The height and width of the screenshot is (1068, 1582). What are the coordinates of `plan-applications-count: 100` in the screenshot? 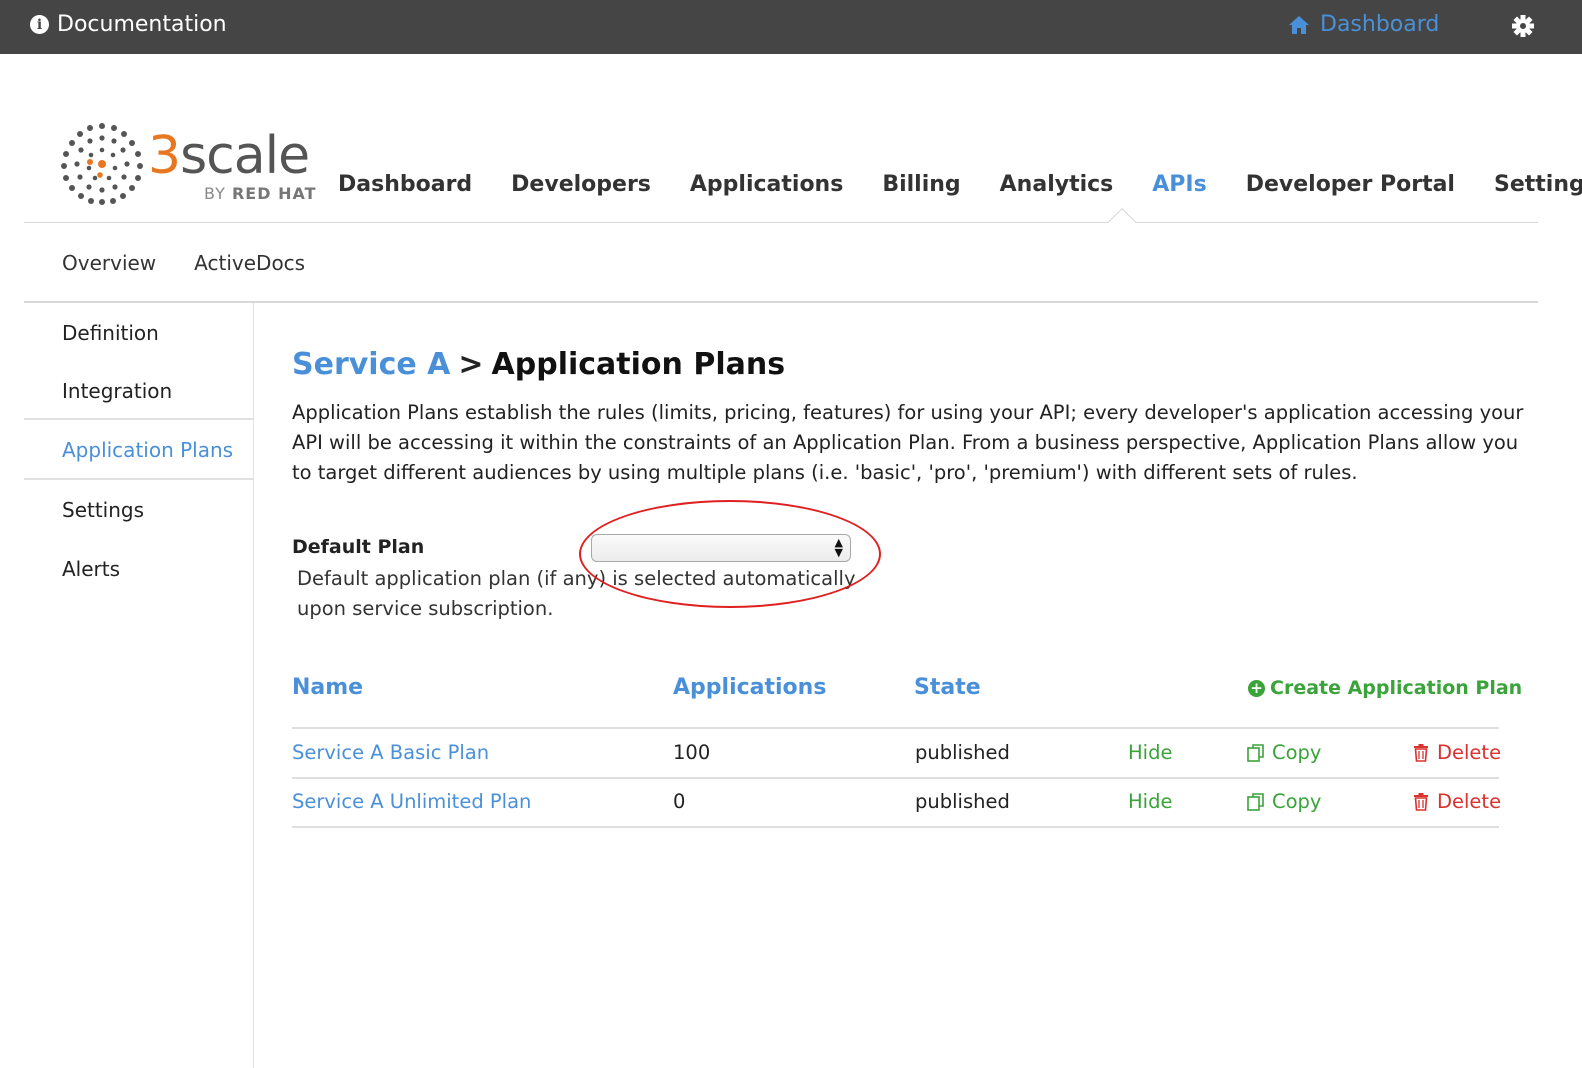 It's located at (692, 752).